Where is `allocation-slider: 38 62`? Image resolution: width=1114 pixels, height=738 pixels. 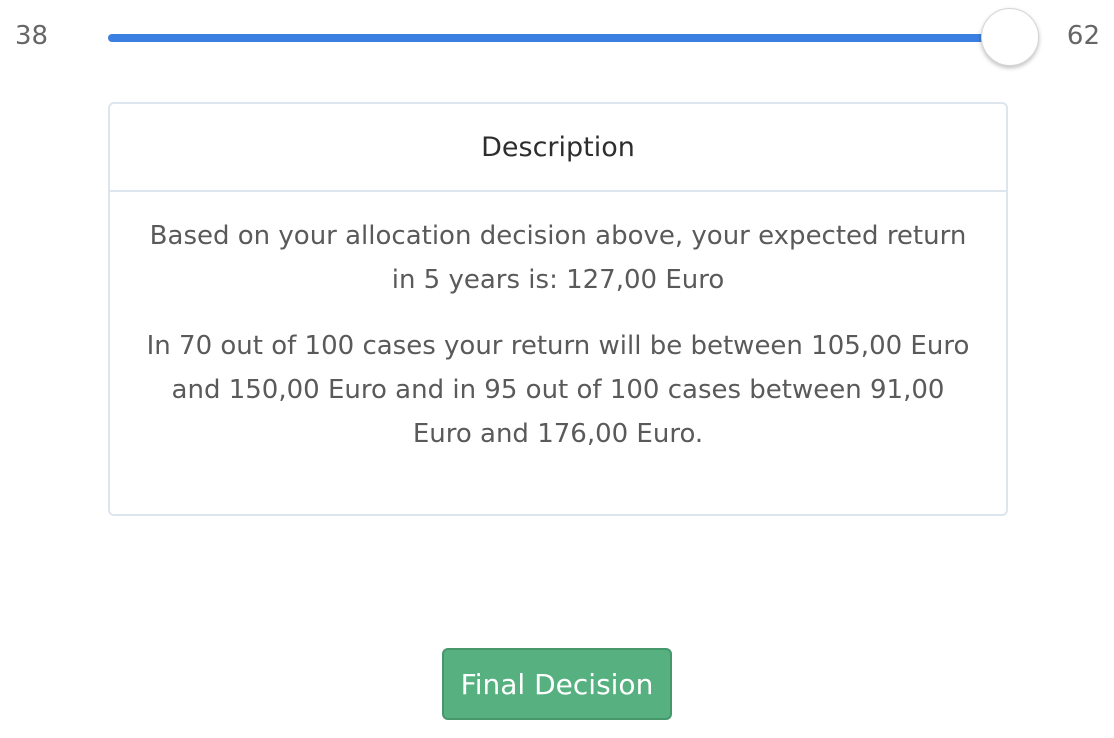
allocation-slider: 38 62 is located at coordinates (557, 38).